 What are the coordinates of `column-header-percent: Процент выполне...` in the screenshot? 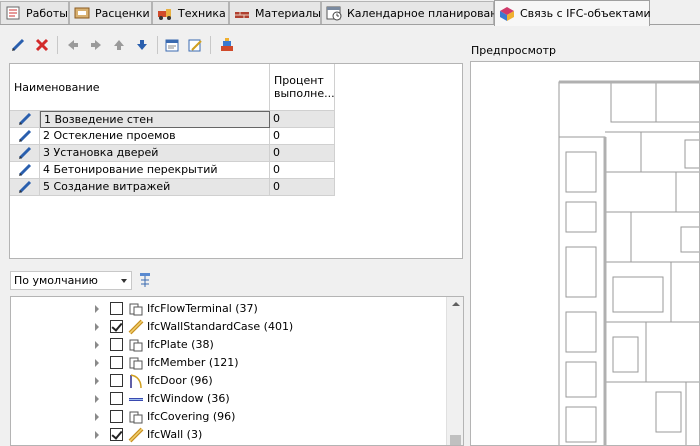 It's located at (302, 87).